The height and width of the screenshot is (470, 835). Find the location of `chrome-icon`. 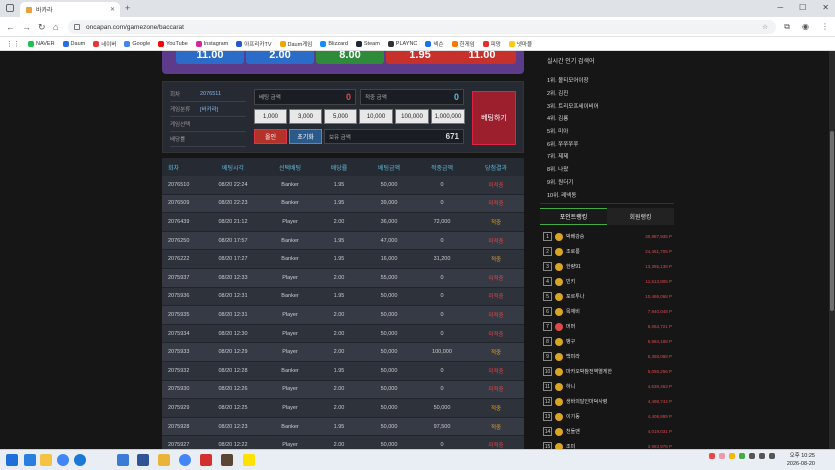

chrome-icon is located at coordinates (63, 460).